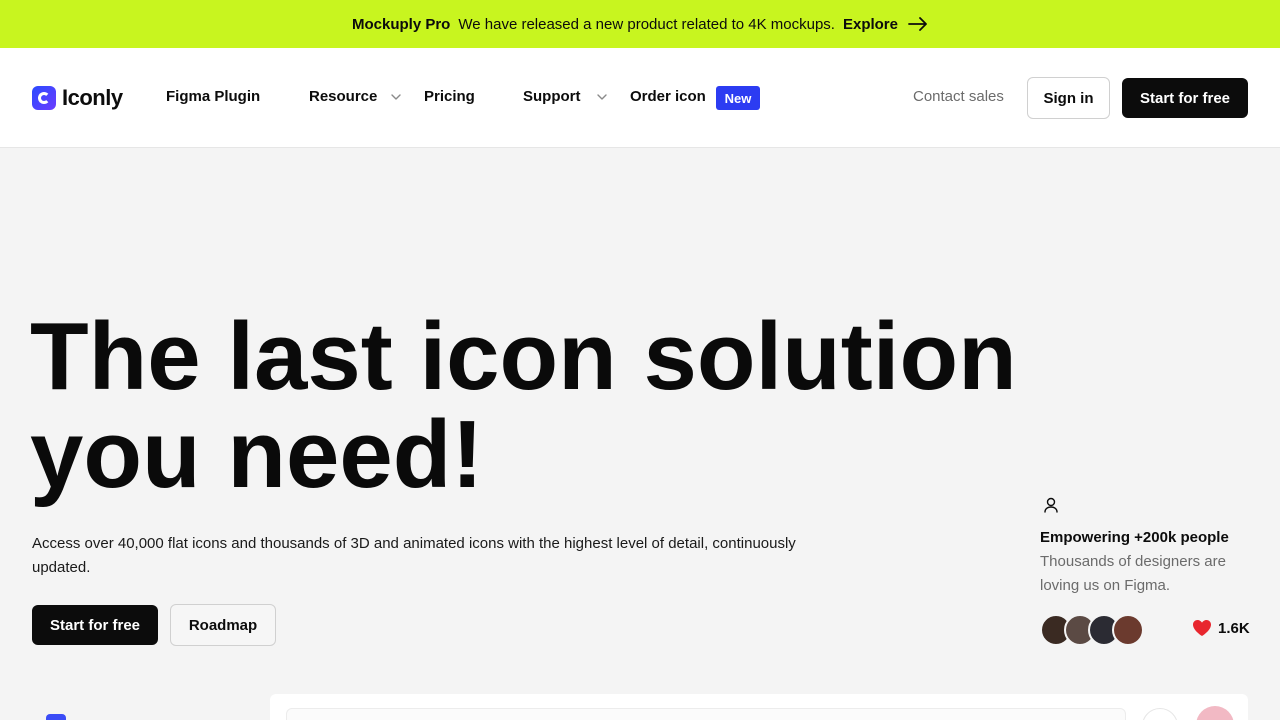 This screenshot has width=1280, height=720. What do you see at coordinates (706, 714) in the screenshot?
I see `preview-search-bar` at bounding box center [706, 714].